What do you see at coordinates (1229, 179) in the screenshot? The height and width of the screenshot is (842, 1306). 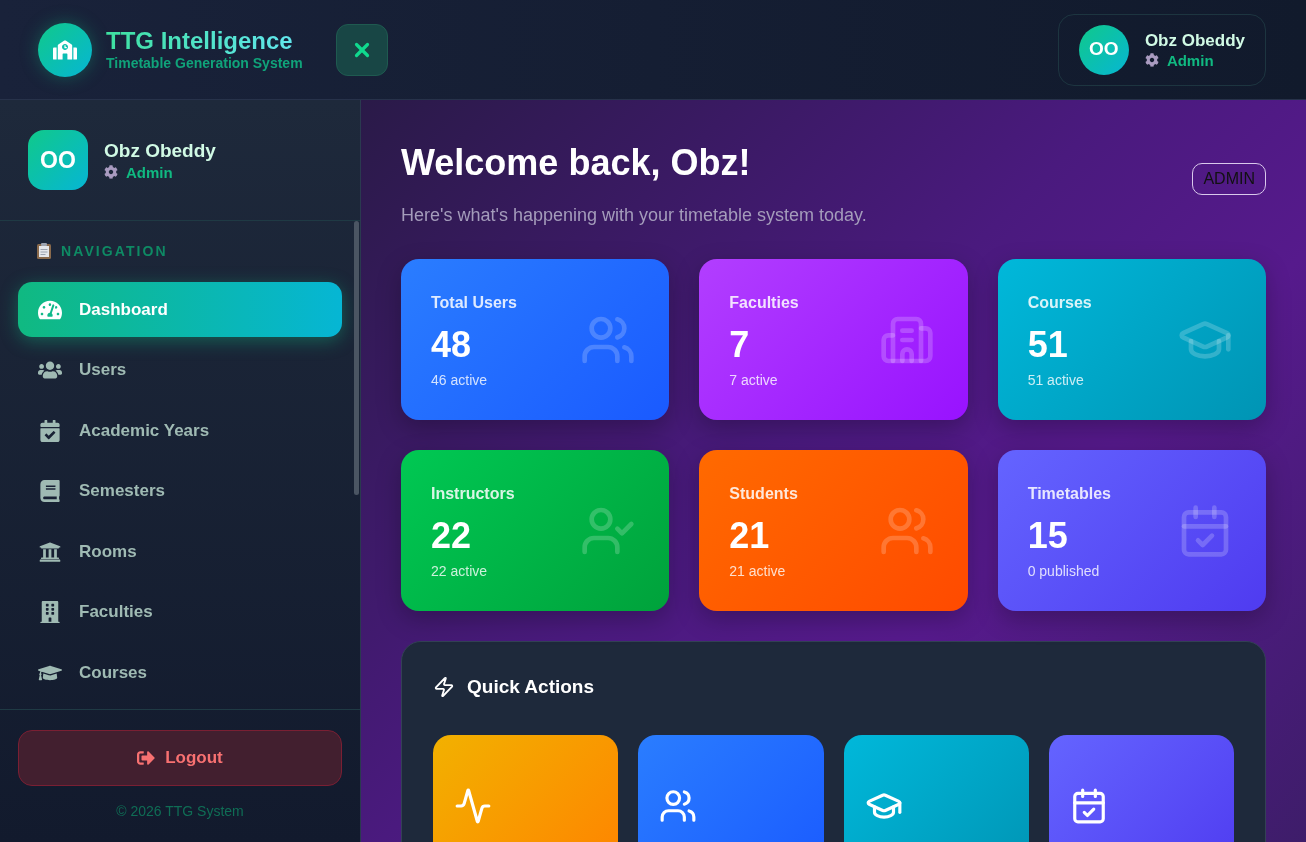 I see `role-badge: ADMIN` at bounding box center [1229, 179].